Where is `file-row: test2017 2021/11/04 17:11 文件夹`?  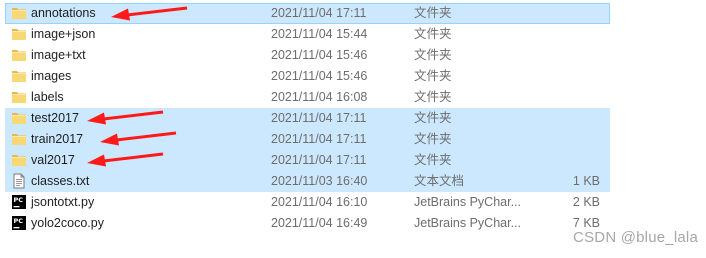
file-row: test2017 2021/11/04 17:11 文件夹 is located at coordinates (307, 118).